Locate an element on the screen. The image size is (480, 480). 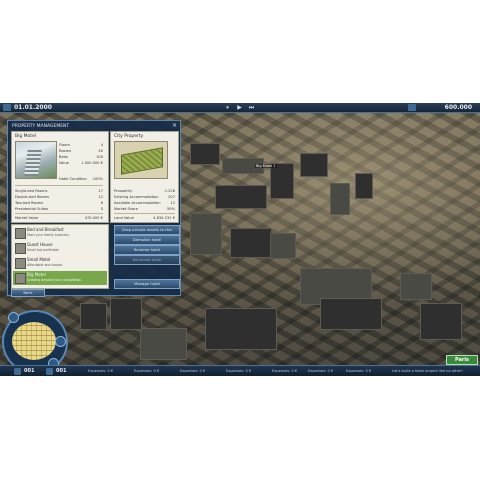
big-motel-icon is located at coordinates (20, 278).